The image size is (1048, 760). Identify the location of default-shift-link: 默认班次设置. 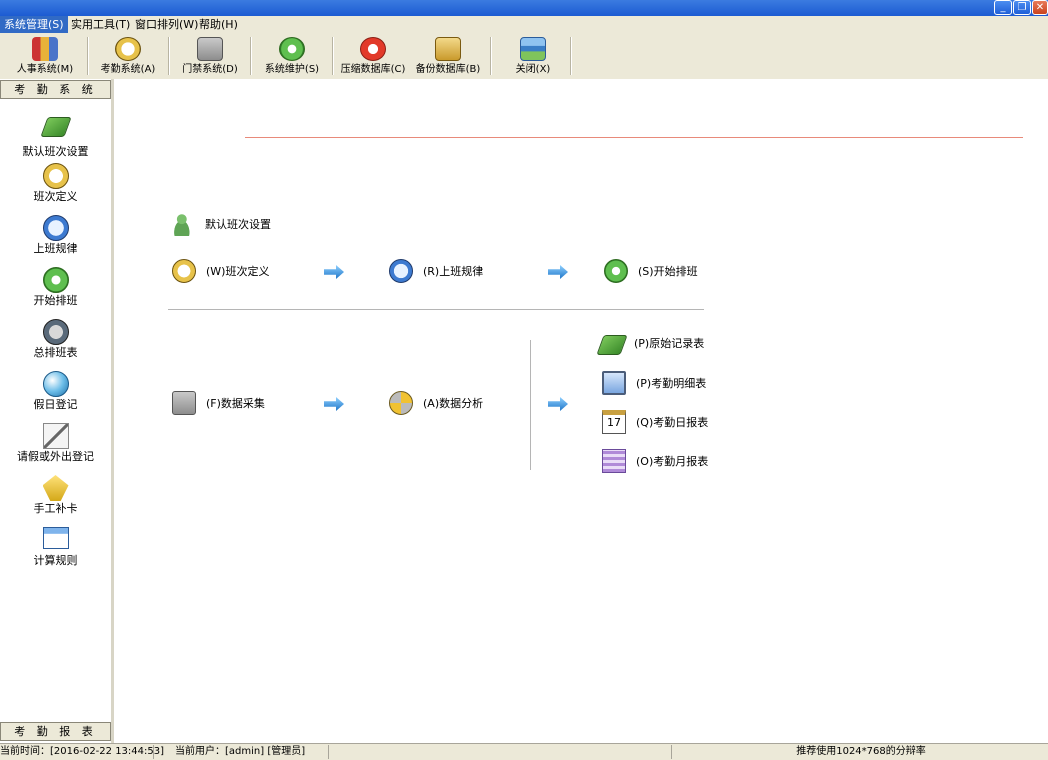
(221, 224).